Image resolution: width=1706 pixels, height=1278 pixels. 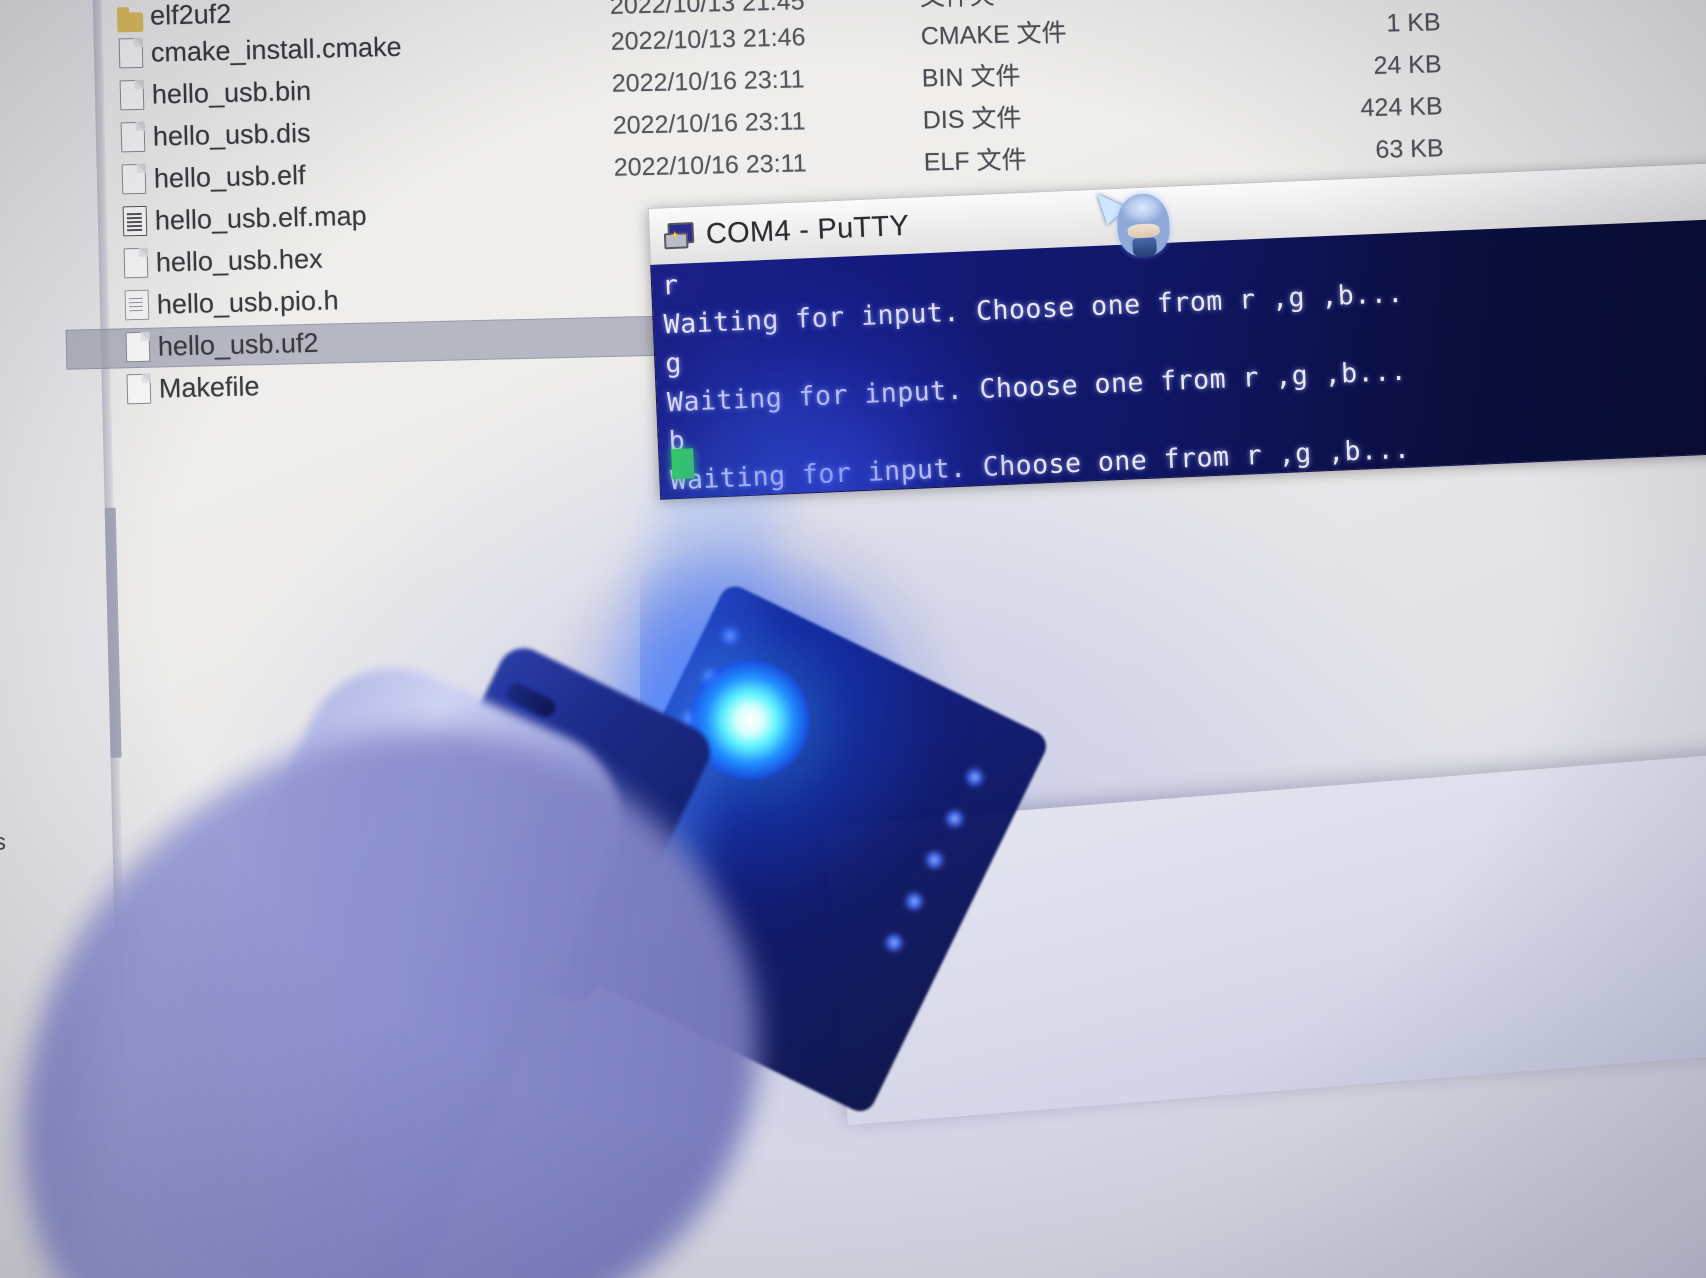 What do you see at coordinates (972, 119) in the screenshot?
I see `file-type: DIS 文件` at bounding box center [972, 119].